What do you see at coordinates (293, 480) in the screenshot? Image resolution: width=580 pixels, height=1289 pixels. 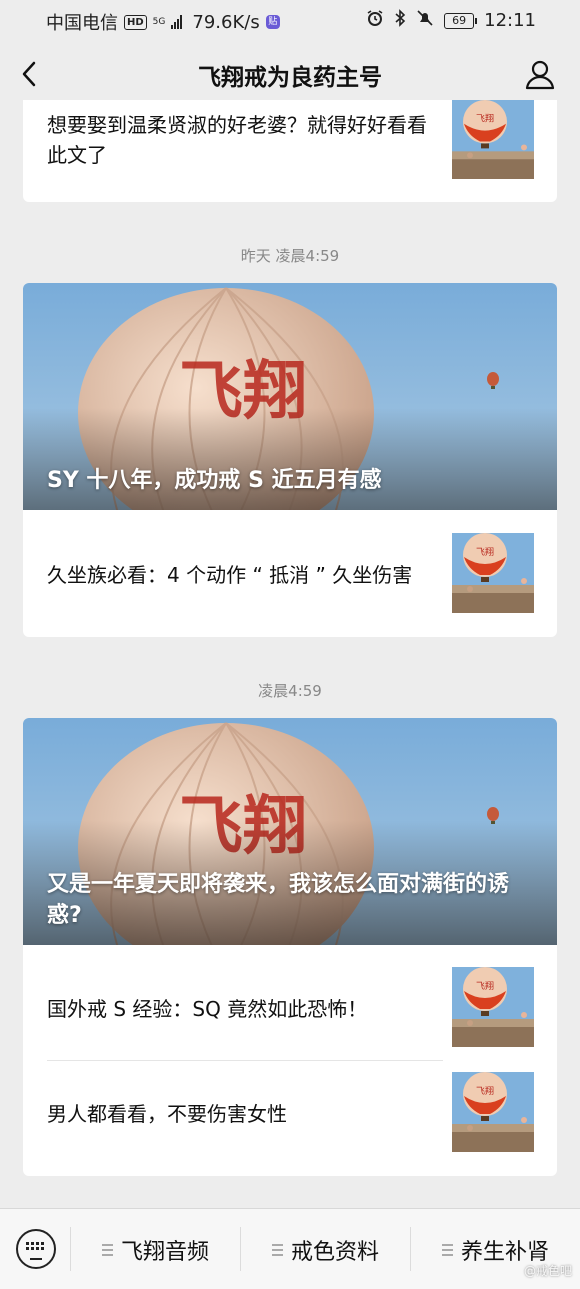 I see `hero-title: SY 十八年，成功戒 S 近五月有感` at bounding box center [293, 480].